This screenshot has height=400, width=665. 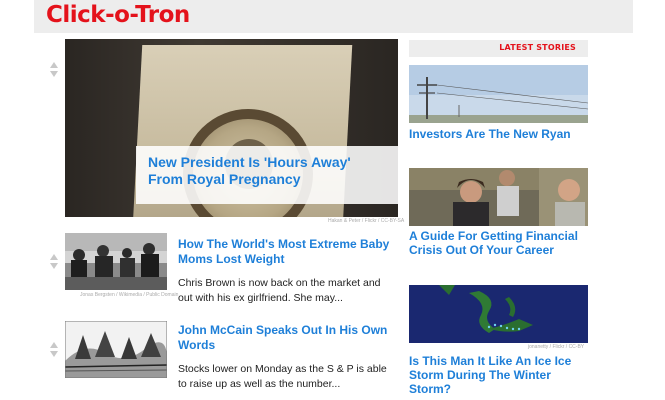 I want to click on article-title: John McCain Speaks Out In His Own Words, so click(x=288, y=338).